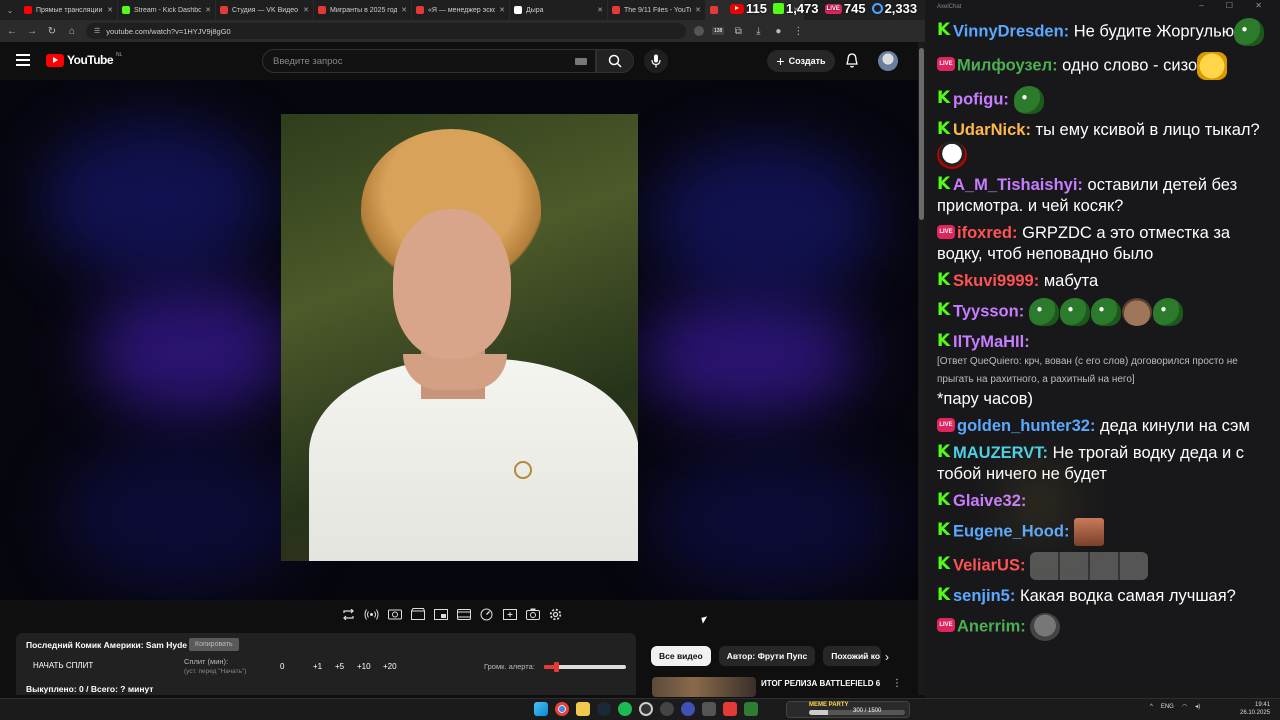 The image size is (1280, 720). I want to click on chat-username: A_M_Tishaishyi, so click(1015, 185).